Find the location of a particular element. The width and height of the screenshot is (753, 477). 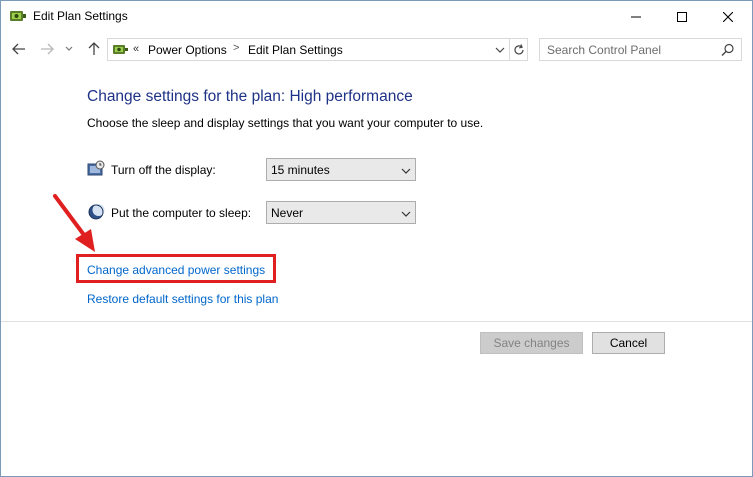

address-dropdown-button is located at coordinates (500, 50).